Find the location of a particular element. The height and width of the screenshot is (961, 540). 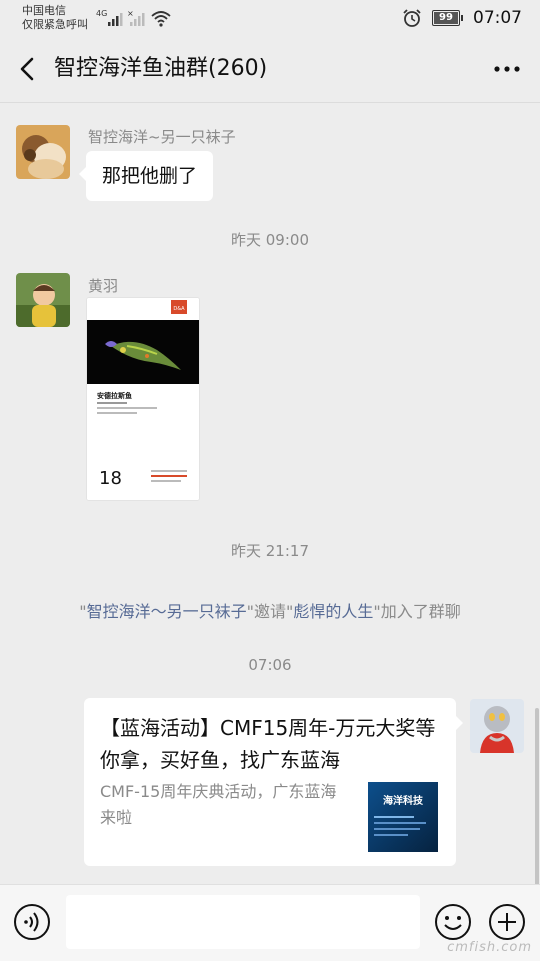

timestamp: 昨天 09:00 is located at coordinates (270, 240).